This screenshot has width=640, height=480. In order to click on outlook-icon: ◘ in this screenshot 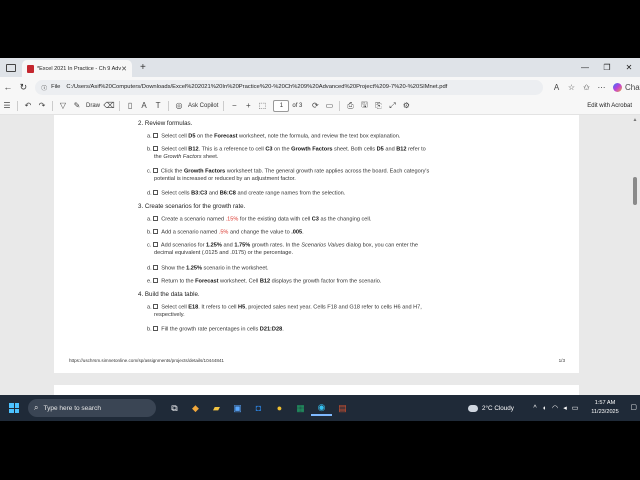, I will do `click(258, 408)`.